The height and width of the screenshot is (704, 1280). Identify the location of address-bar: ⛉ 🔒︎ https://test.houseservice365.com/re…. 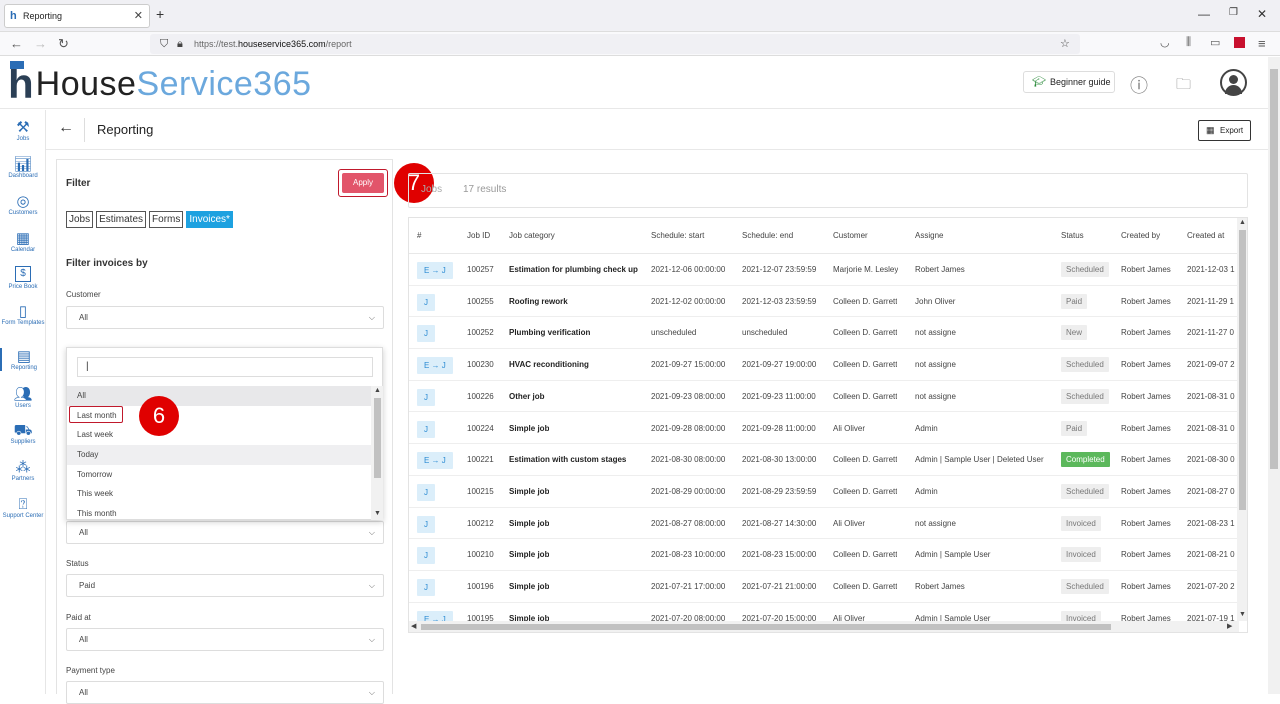
(615, 44).